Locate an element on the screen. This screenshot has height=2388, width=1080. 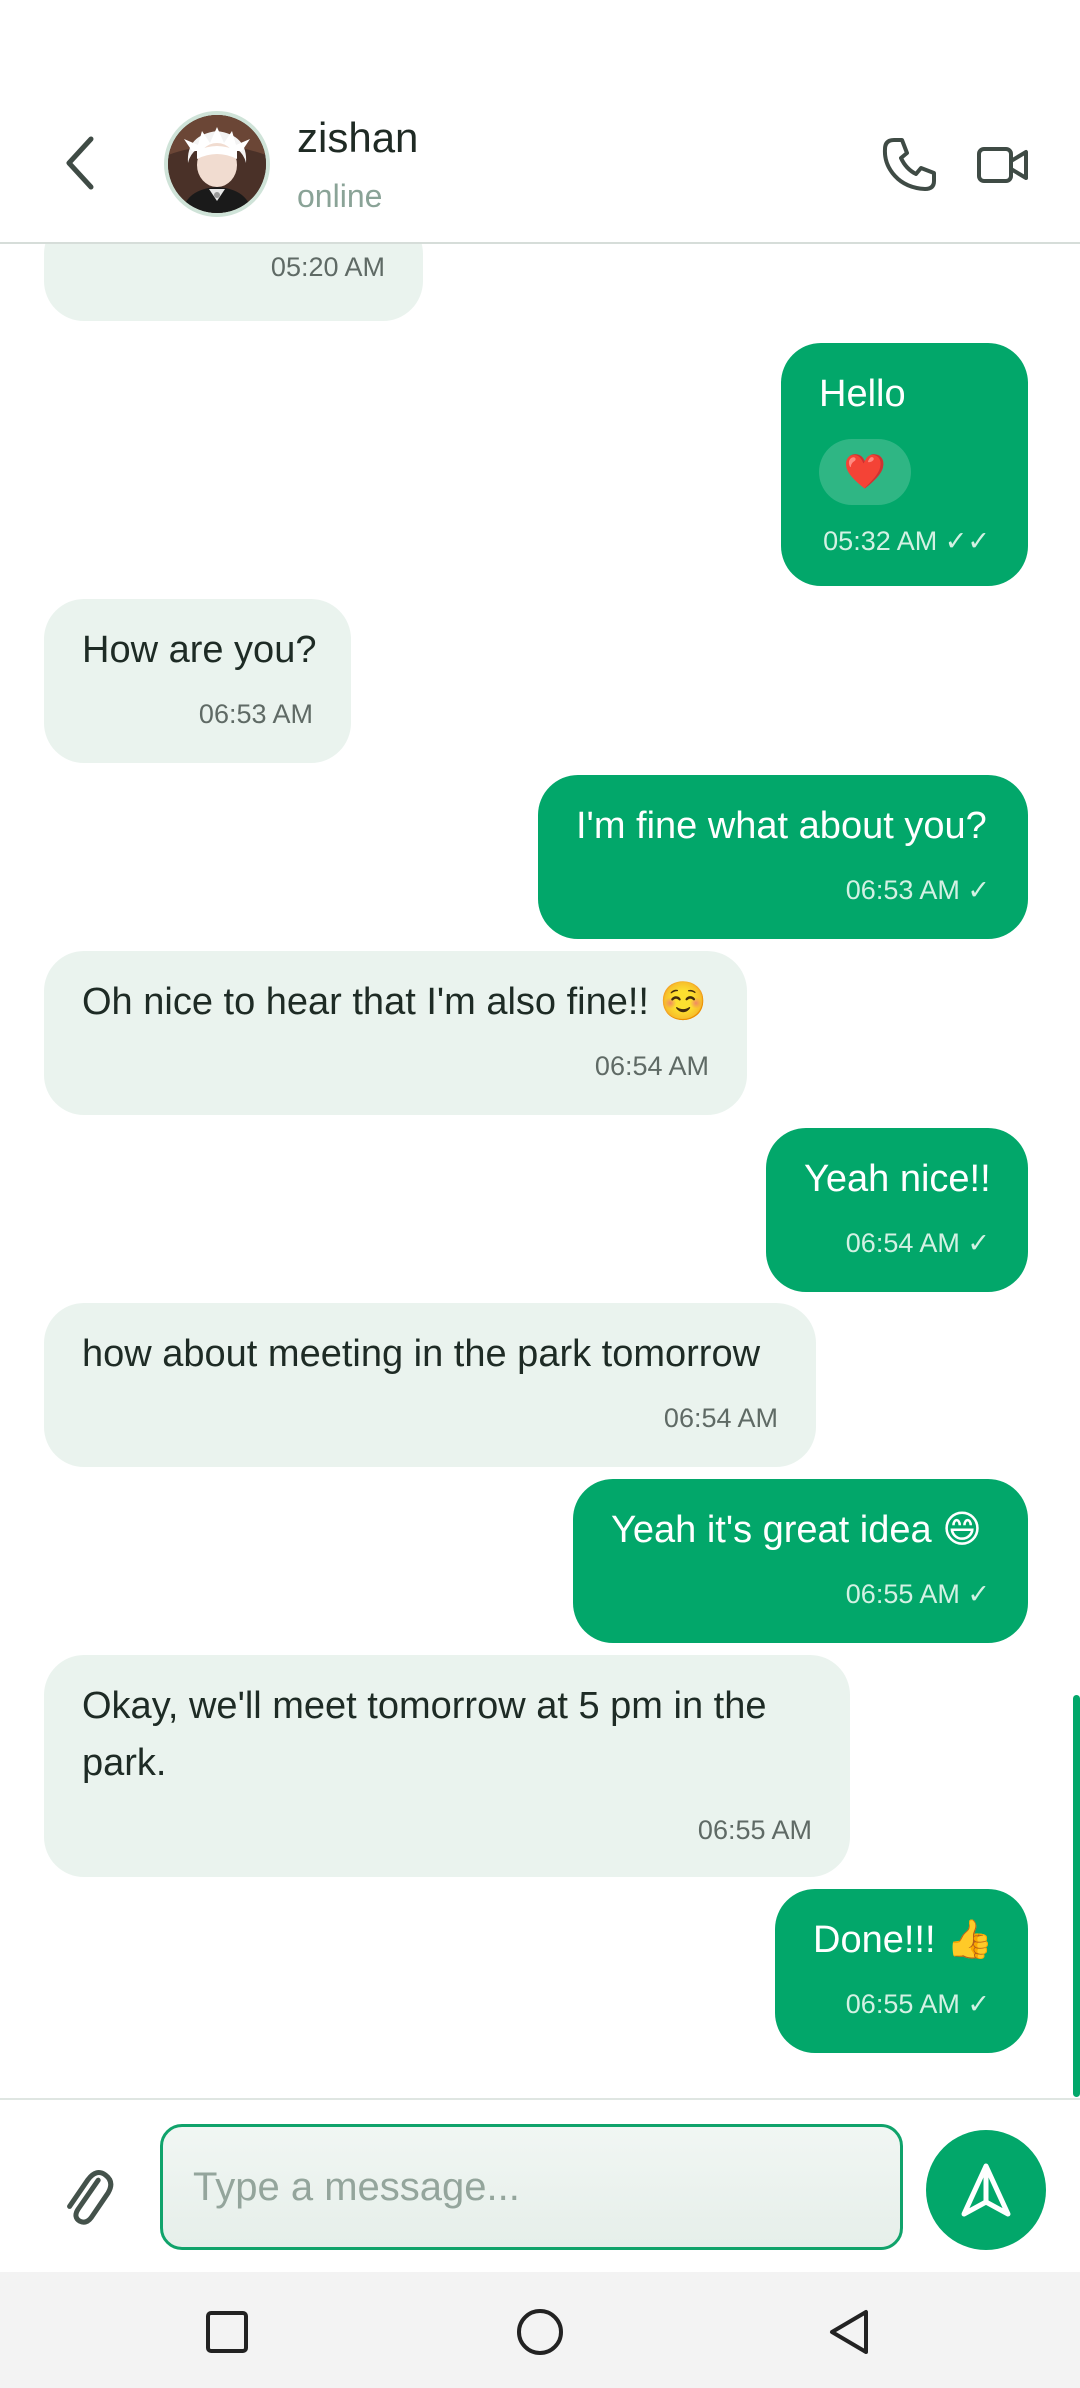
message-outgoing: Yeah it's great idea 😄 06:55 AM ✓ is located at coordinates (800, 1561).